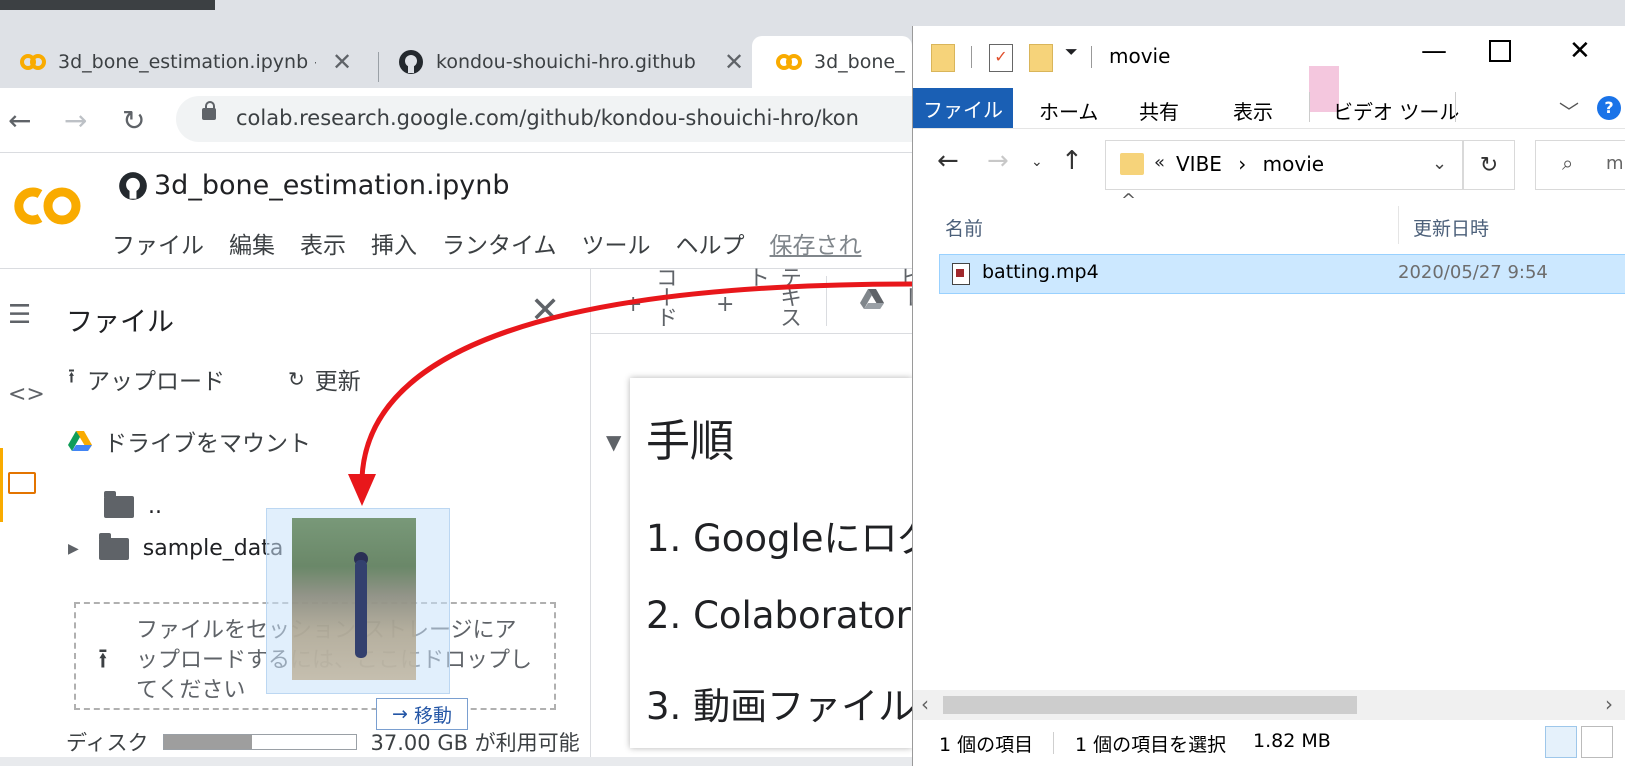 The image size is (1625, 766). Describe the element at coordinates (1561, 742) in the screenshot. I see `details-view-icon` at that location.